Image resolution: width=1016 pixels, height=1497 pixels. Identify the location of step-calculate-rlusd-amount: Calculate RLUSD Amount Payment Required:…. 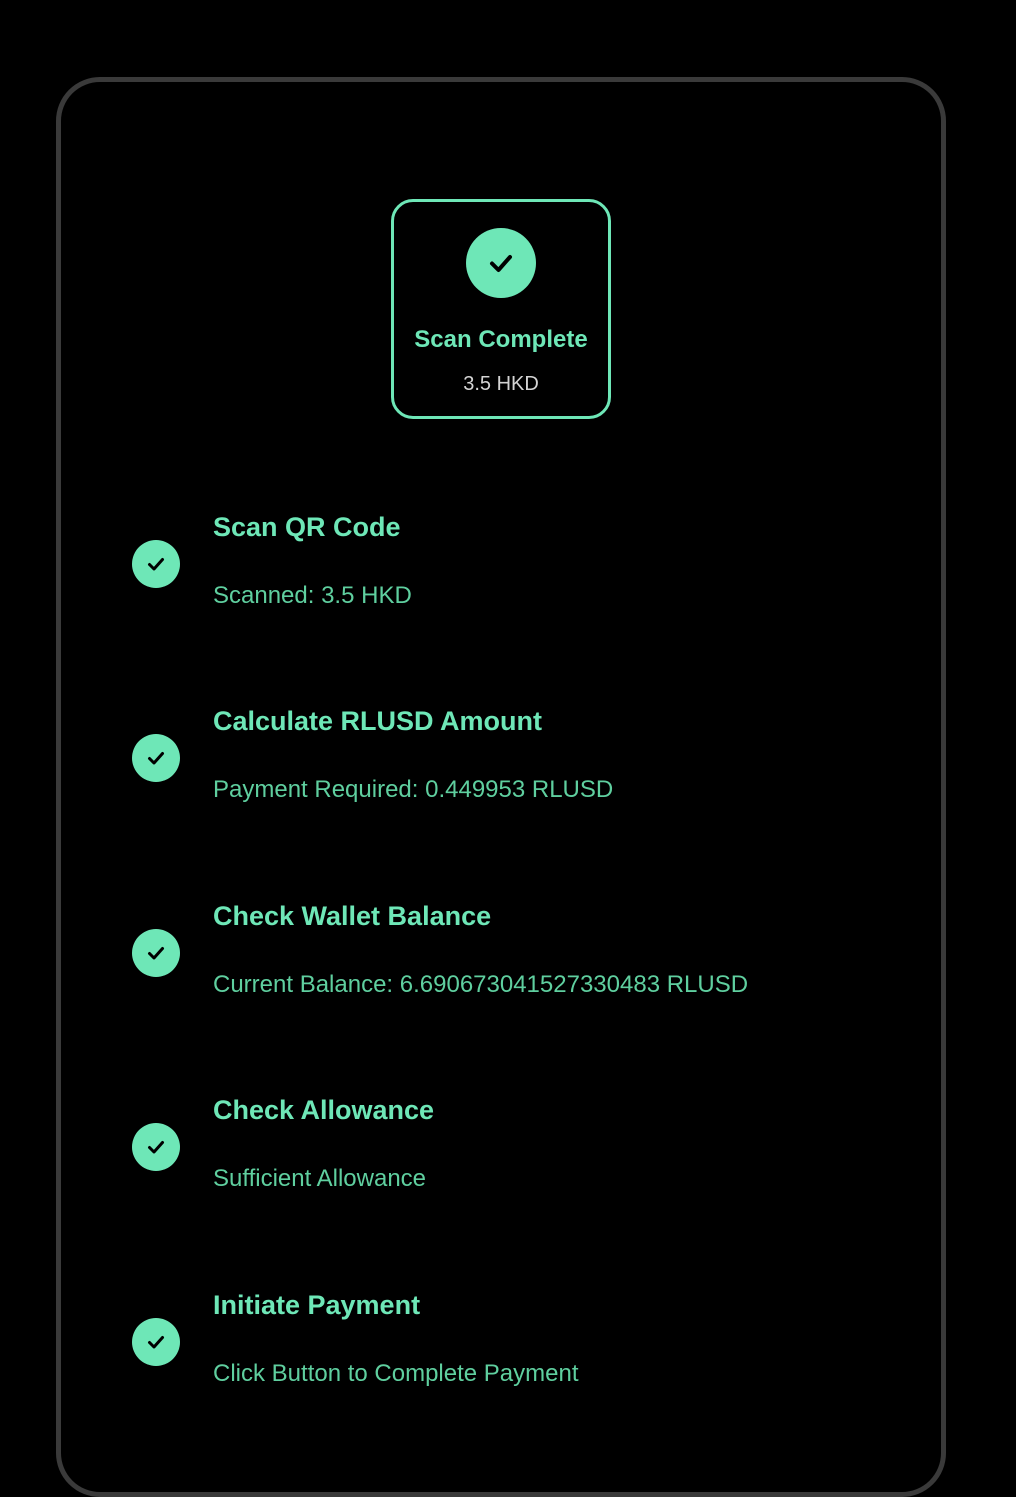
(522, 761).